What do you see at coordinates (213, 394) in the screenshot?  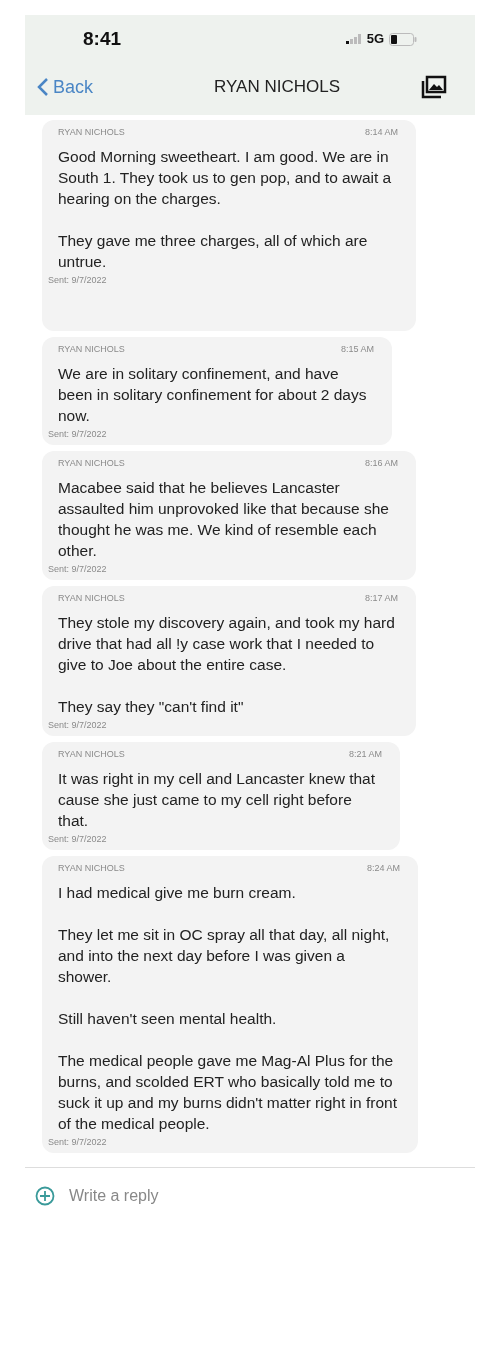 I see `message-text: We are in solitary confinement, and have been in solitary confinement for about 2 days now.` at bounding box center [213, 394].